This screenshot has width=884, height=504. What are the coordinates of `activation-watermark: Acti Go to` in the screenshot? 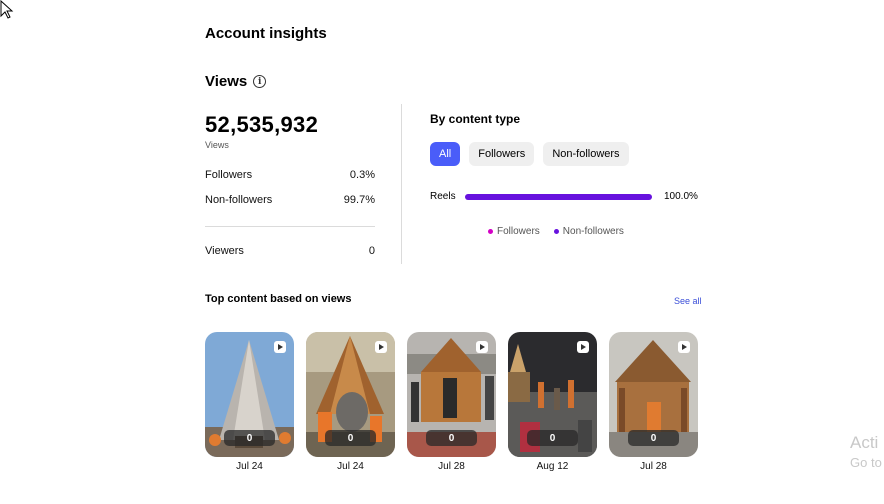 It's located at (866, 453).